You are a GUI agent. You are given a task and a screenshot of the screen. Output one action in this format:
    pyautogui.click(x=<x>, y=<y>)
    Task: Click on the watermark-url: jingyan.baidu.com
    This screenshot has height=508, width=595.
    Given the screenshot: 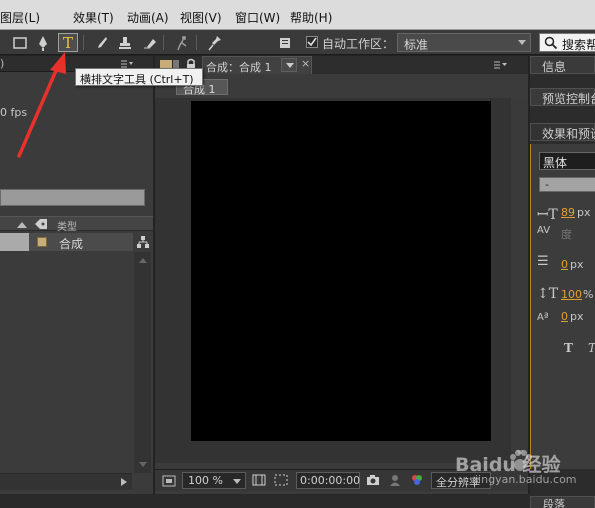 What is the action you would take?
    pyautogui.click(x=526, y=479)
    